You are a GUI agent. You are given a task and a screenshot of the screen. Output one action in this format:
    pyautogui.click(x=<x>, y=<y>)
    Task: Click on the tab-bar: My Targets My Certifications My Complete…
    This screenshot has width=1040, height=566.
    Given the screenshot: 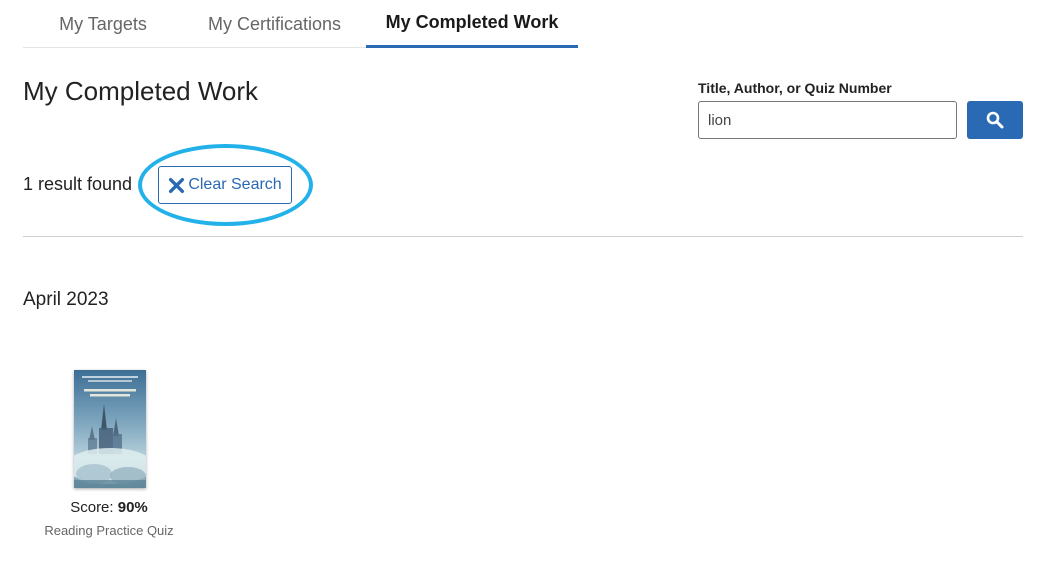 What is the action you would take?
    pyautogui.click(x=300, y=24)
    